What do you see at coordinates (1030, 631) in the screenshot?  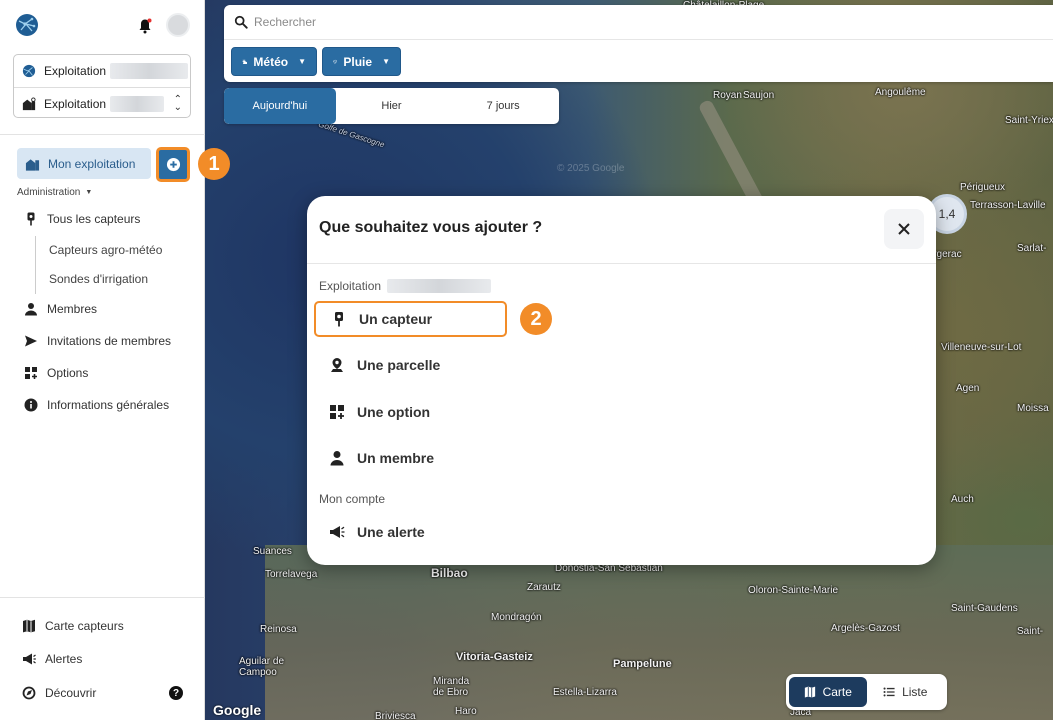 I see `map-place-label: Saint-` at bounding box center [1030, 631].